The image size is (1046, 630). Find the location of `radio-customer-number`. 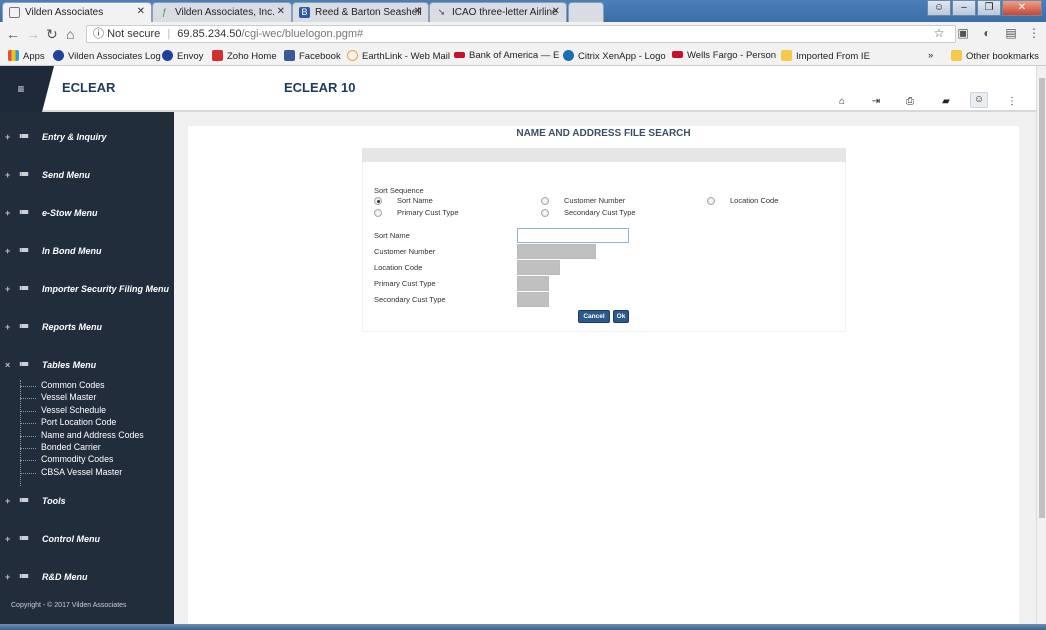

radio-customer-number is located at coordinates (545, 201).